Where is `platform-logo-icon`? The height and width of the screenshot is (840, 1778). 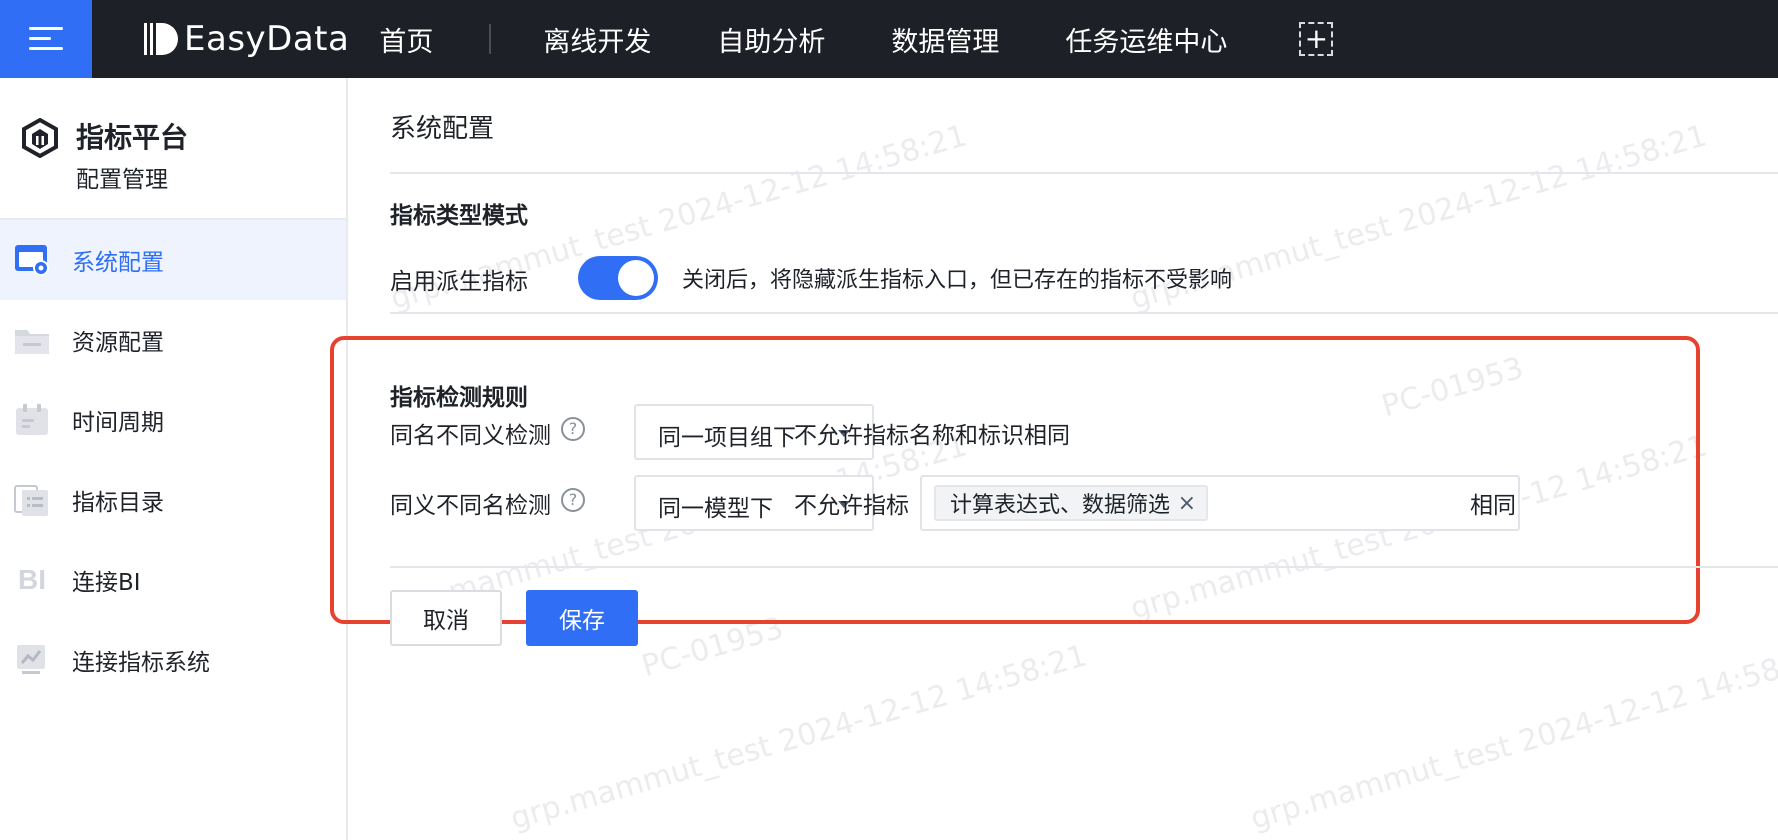
platform-logo-icon is located at coordinates (40, 138).